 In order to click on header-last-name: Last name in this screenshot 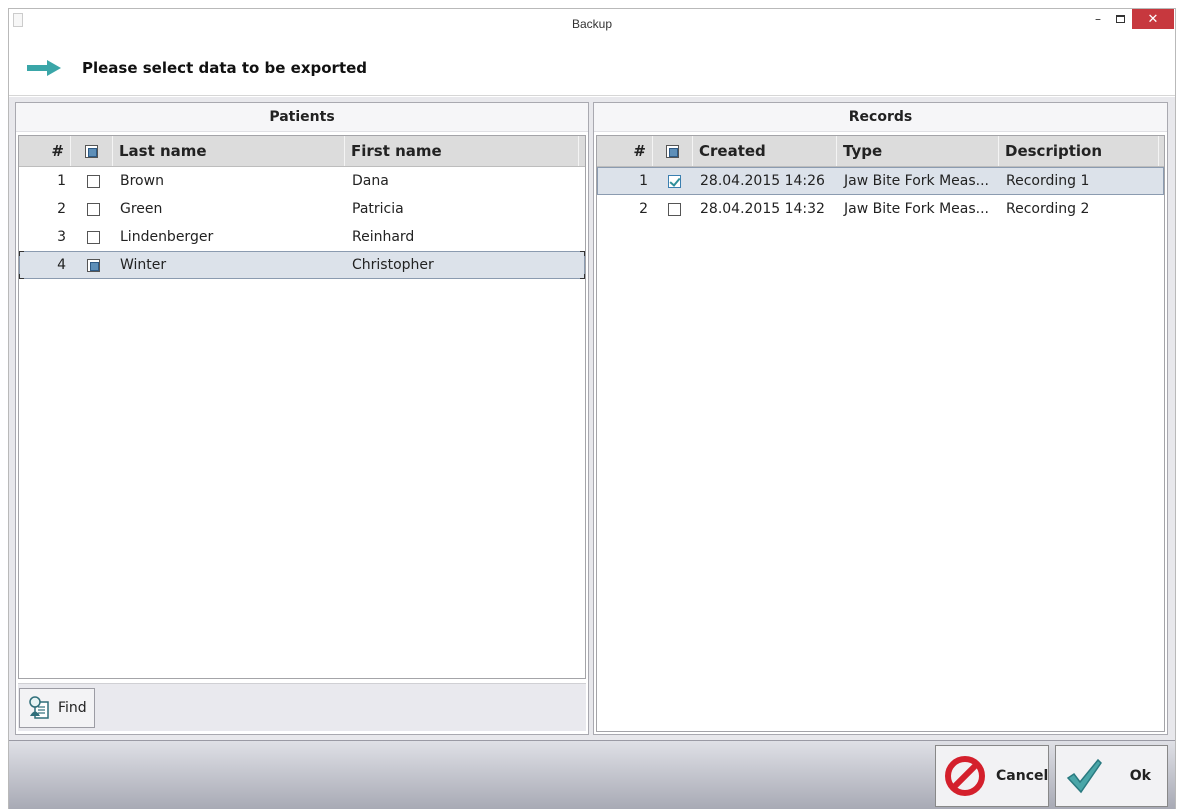, I will do `click(229, 151)`.